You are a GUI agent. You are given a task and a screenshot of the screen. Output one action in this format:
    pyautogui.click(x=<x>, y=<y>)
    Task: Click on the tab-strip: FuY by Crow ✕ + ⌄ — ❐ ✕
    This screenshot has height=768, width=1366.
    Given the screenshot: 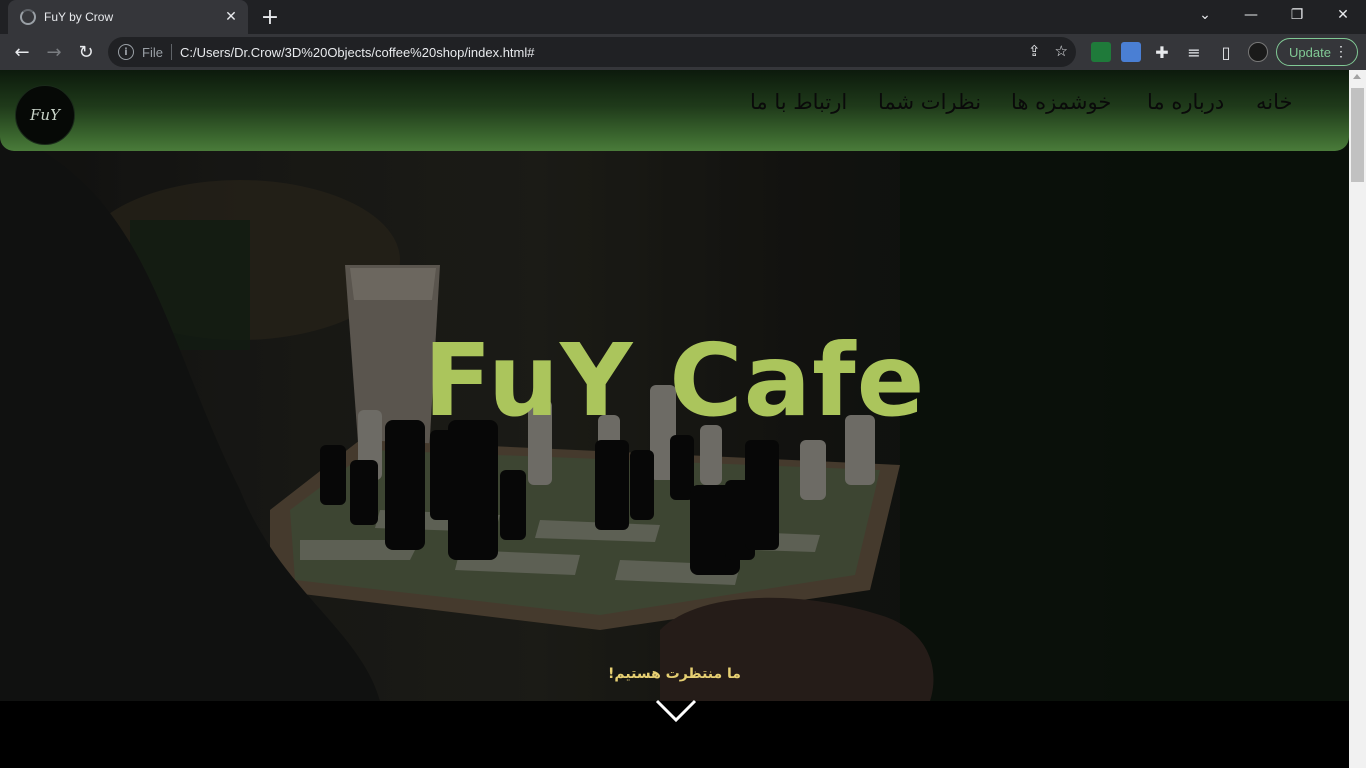 What is the action you would take?
    pyautogui.click(x=683, y=17)
    